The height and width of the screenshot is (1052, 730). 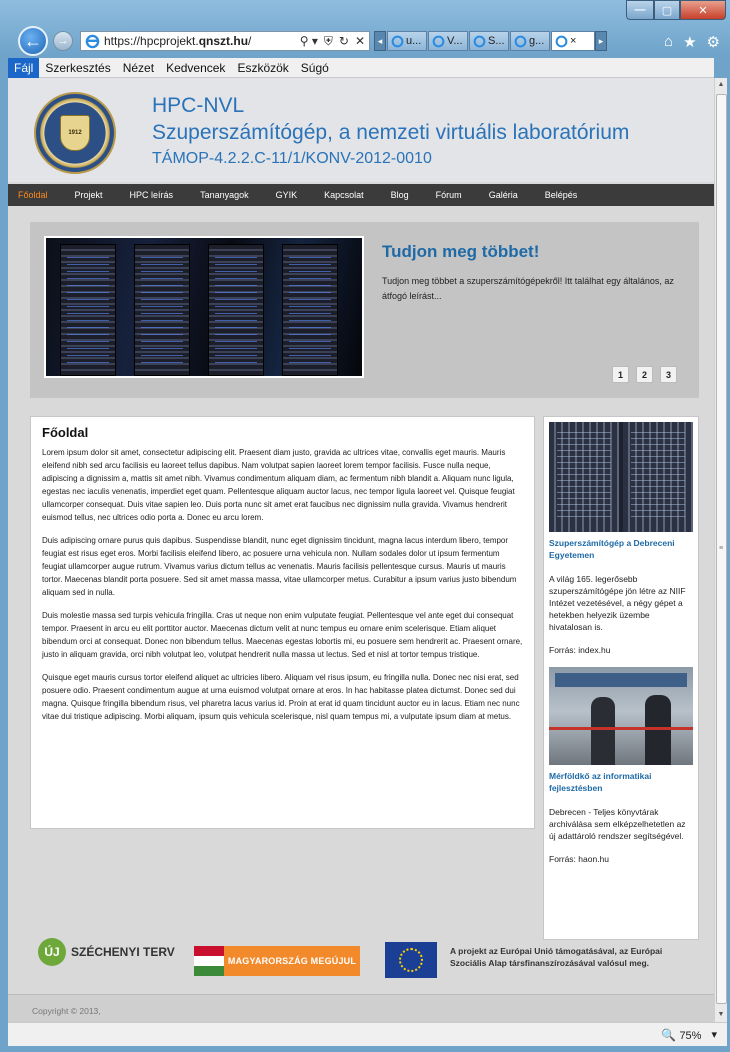 I want to click on news-link: Szuperszámítógép a Debreceni Egyetemen, so click(x=621, y=549).